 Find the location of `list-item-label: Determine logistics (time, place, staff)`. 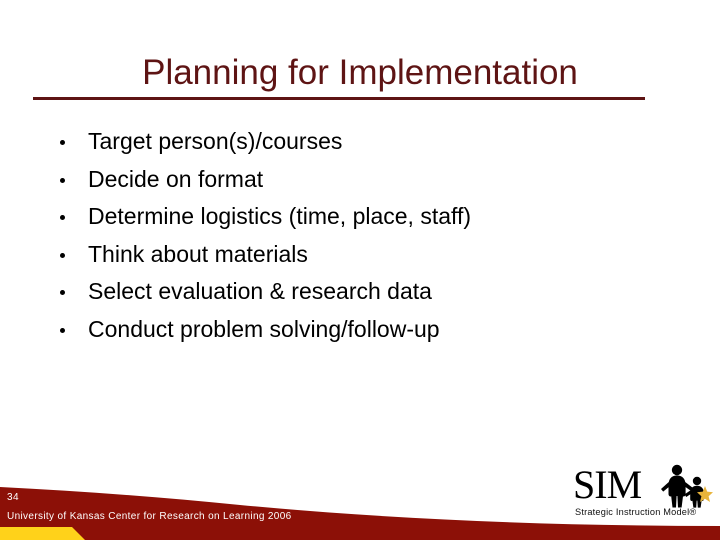

list-item-label: Determine logistics (time, place, staff) is located at coordinates (280, 216).